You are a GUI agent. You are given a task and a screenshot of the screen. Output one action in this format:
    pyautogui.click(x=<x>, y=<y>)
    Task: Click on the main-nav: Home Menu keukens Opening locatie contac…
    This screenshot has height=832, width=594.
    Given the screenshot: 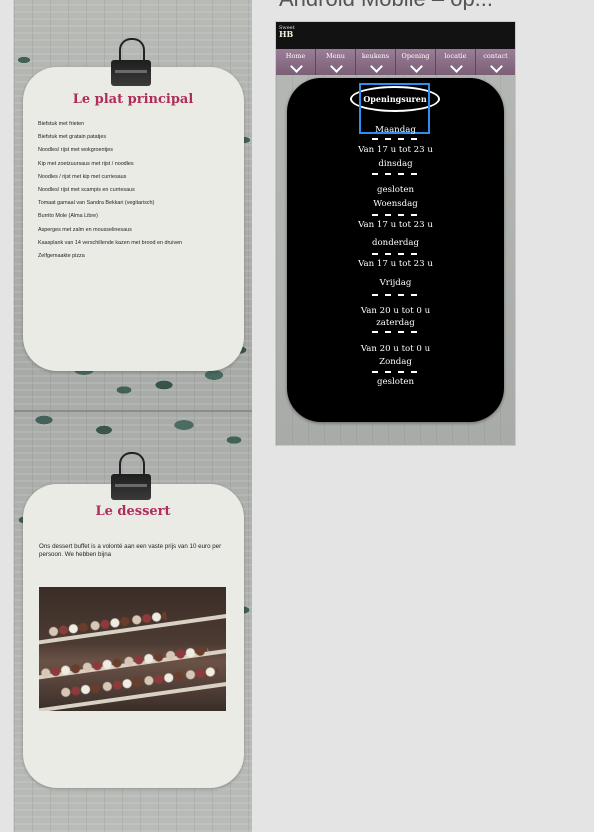 What is the action you would take?
    pyautogui.click(x=395, y=62)
    